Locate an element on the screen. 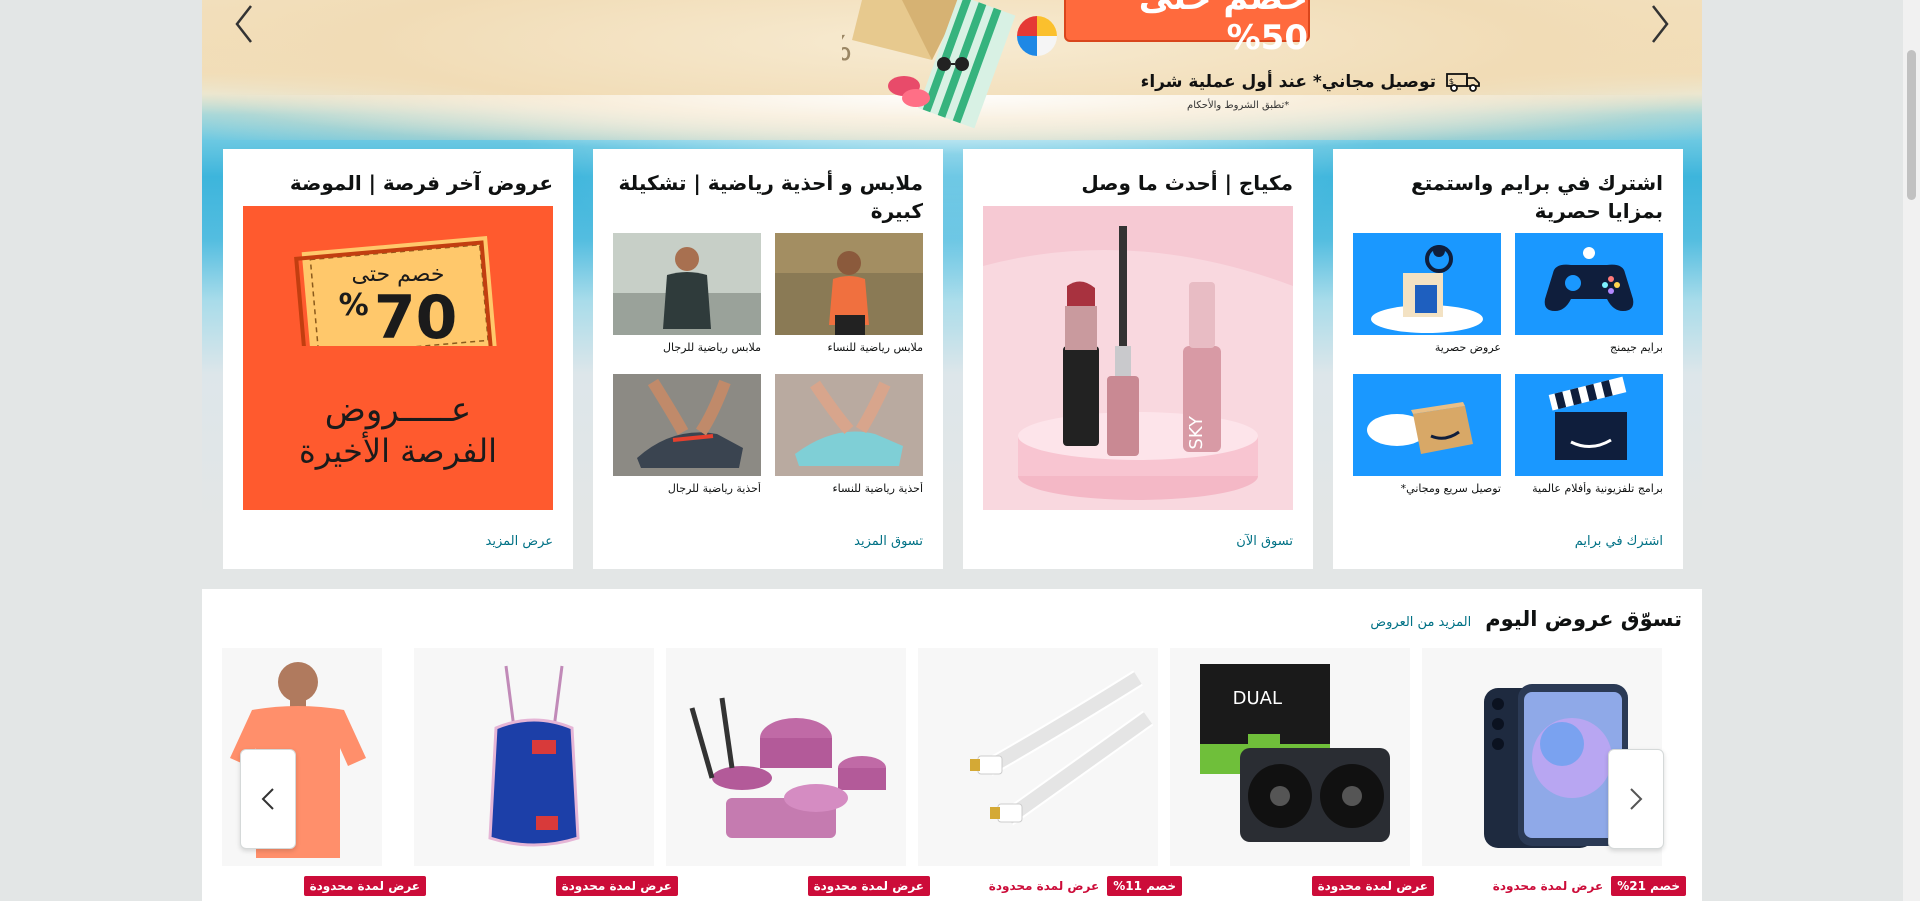  prime-item-video: برامج تلفزيونية وأفلام عالمية is located at coordinates (1589, 434).